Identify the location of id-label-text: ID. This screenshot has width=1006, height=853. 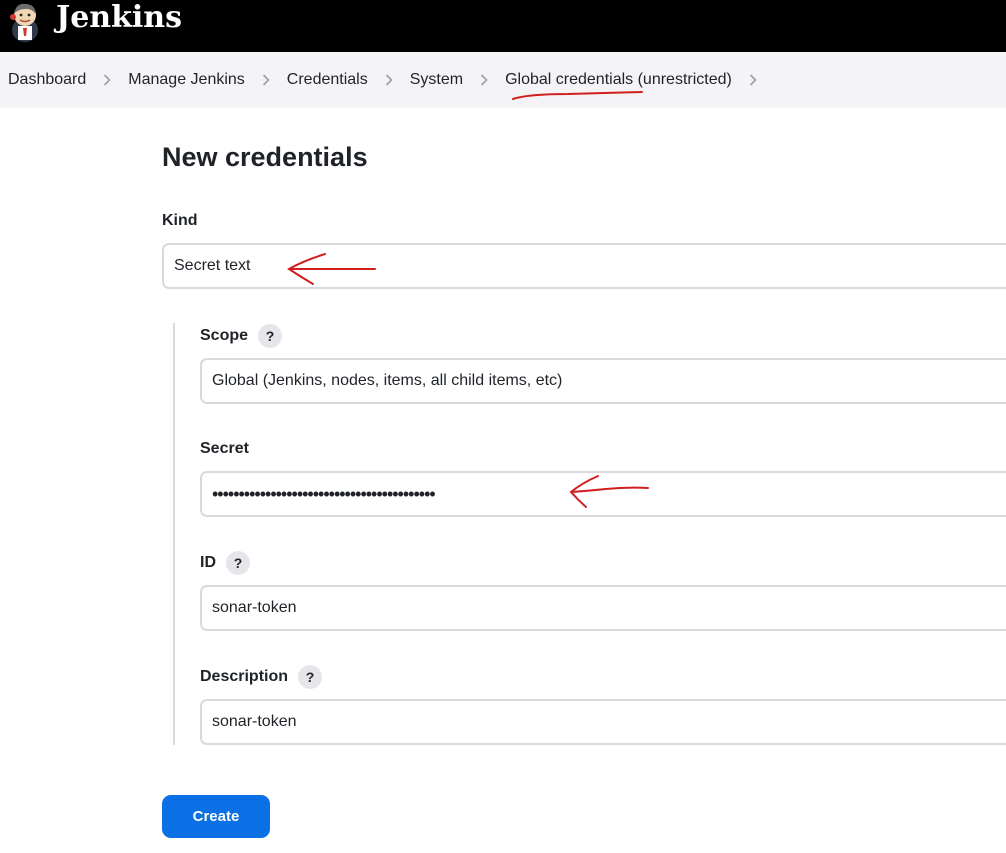
(208, 562).